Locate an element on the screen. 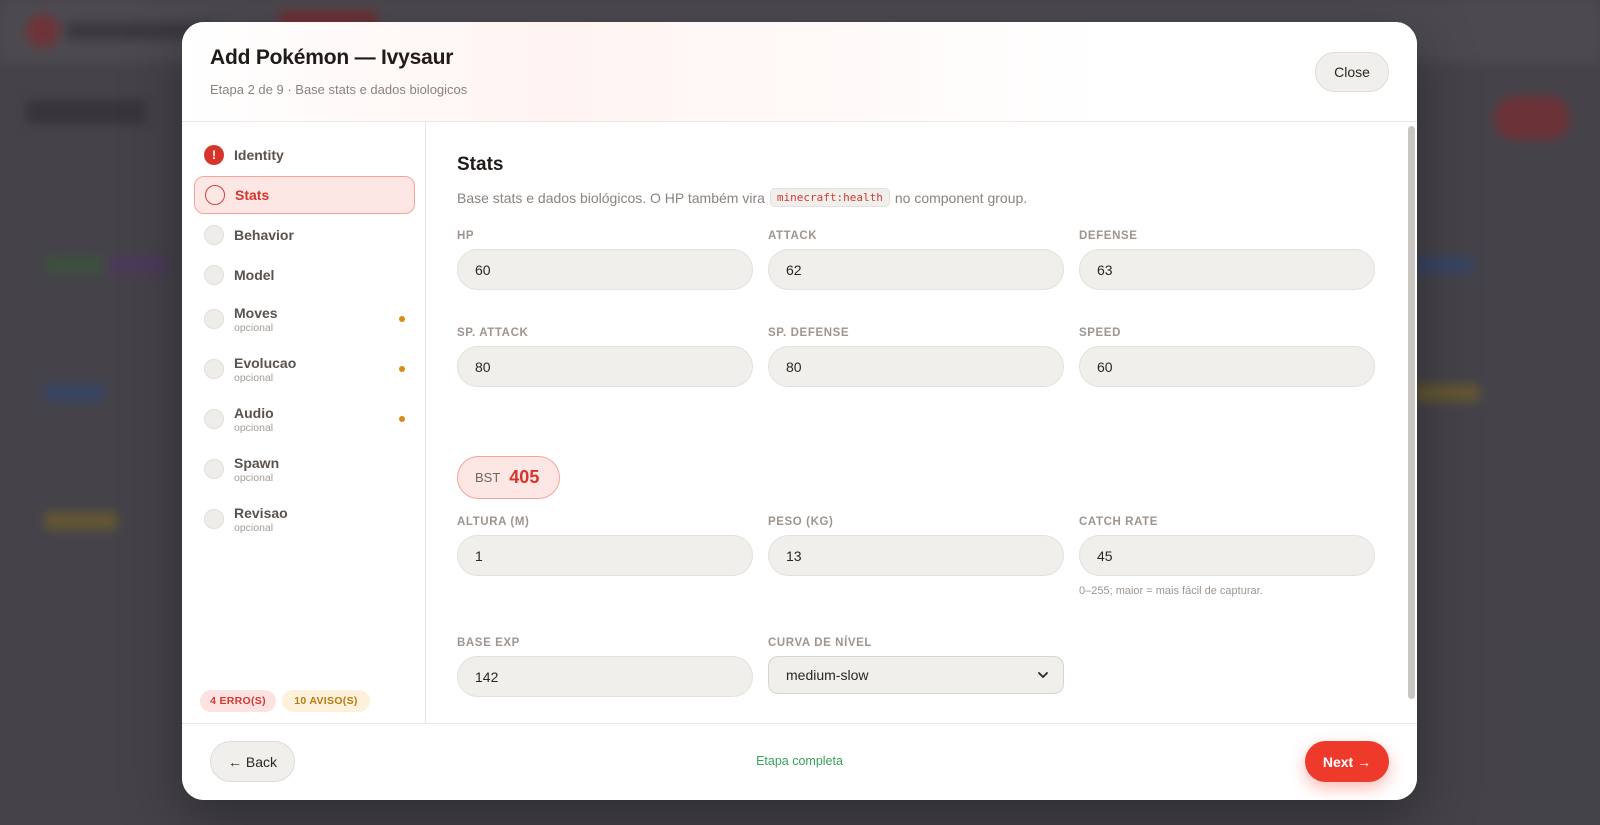  modal-title: Add Pokémon — Ivysaur is located at coordinates (332, 57).